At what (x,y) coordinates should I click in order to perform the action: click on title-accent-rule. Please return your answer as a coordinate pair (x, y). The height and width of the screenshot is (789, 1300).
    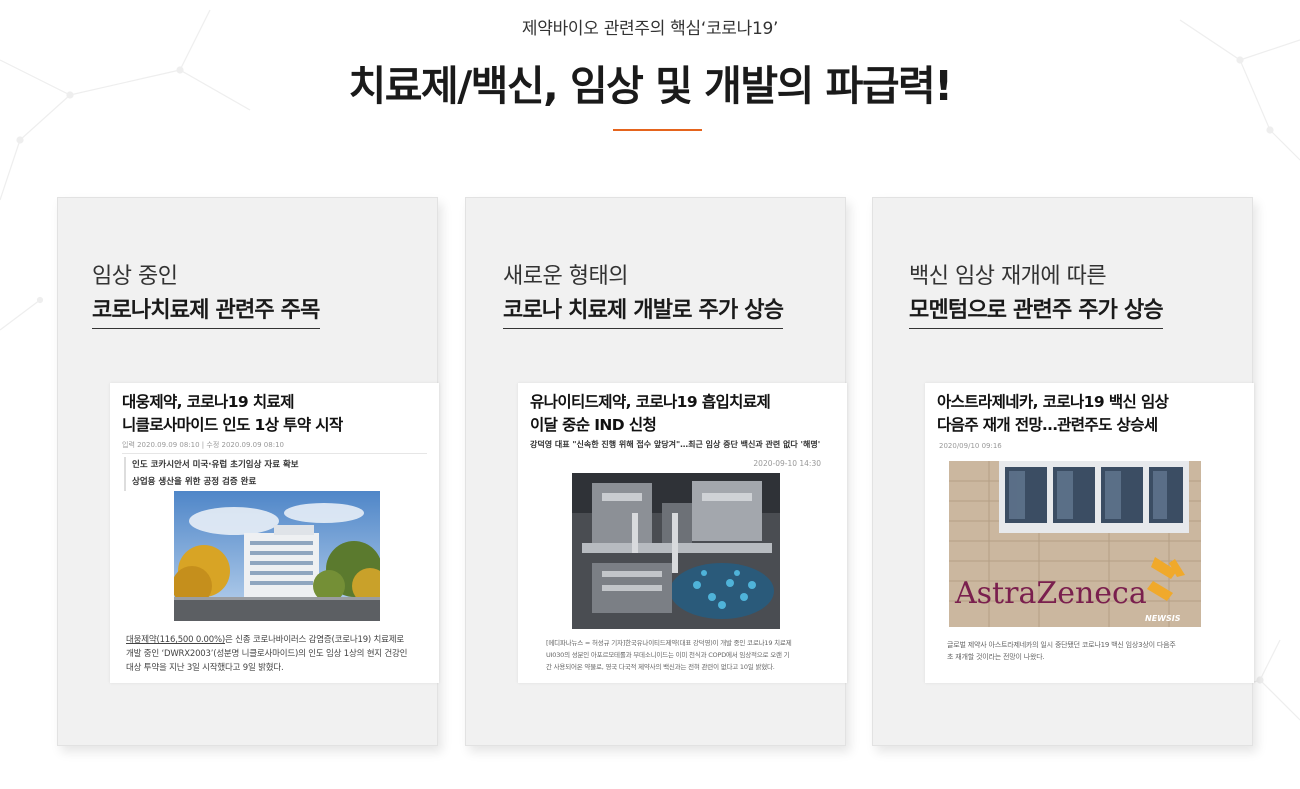
    Looking at the image, I should click on (657, 130).